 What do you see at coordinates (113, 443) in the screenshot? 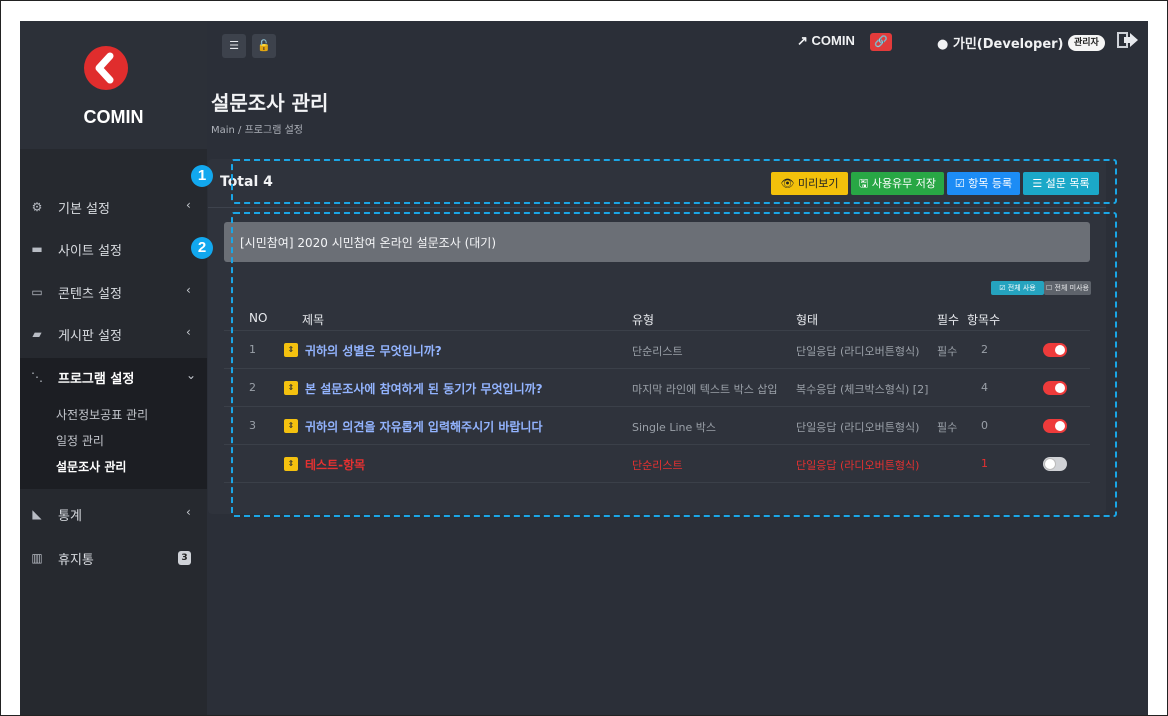
I see `program-settings-submenu: 사전정보공표 관리 일정 관리 설문조사 관리` at bounding box center [113, 443].